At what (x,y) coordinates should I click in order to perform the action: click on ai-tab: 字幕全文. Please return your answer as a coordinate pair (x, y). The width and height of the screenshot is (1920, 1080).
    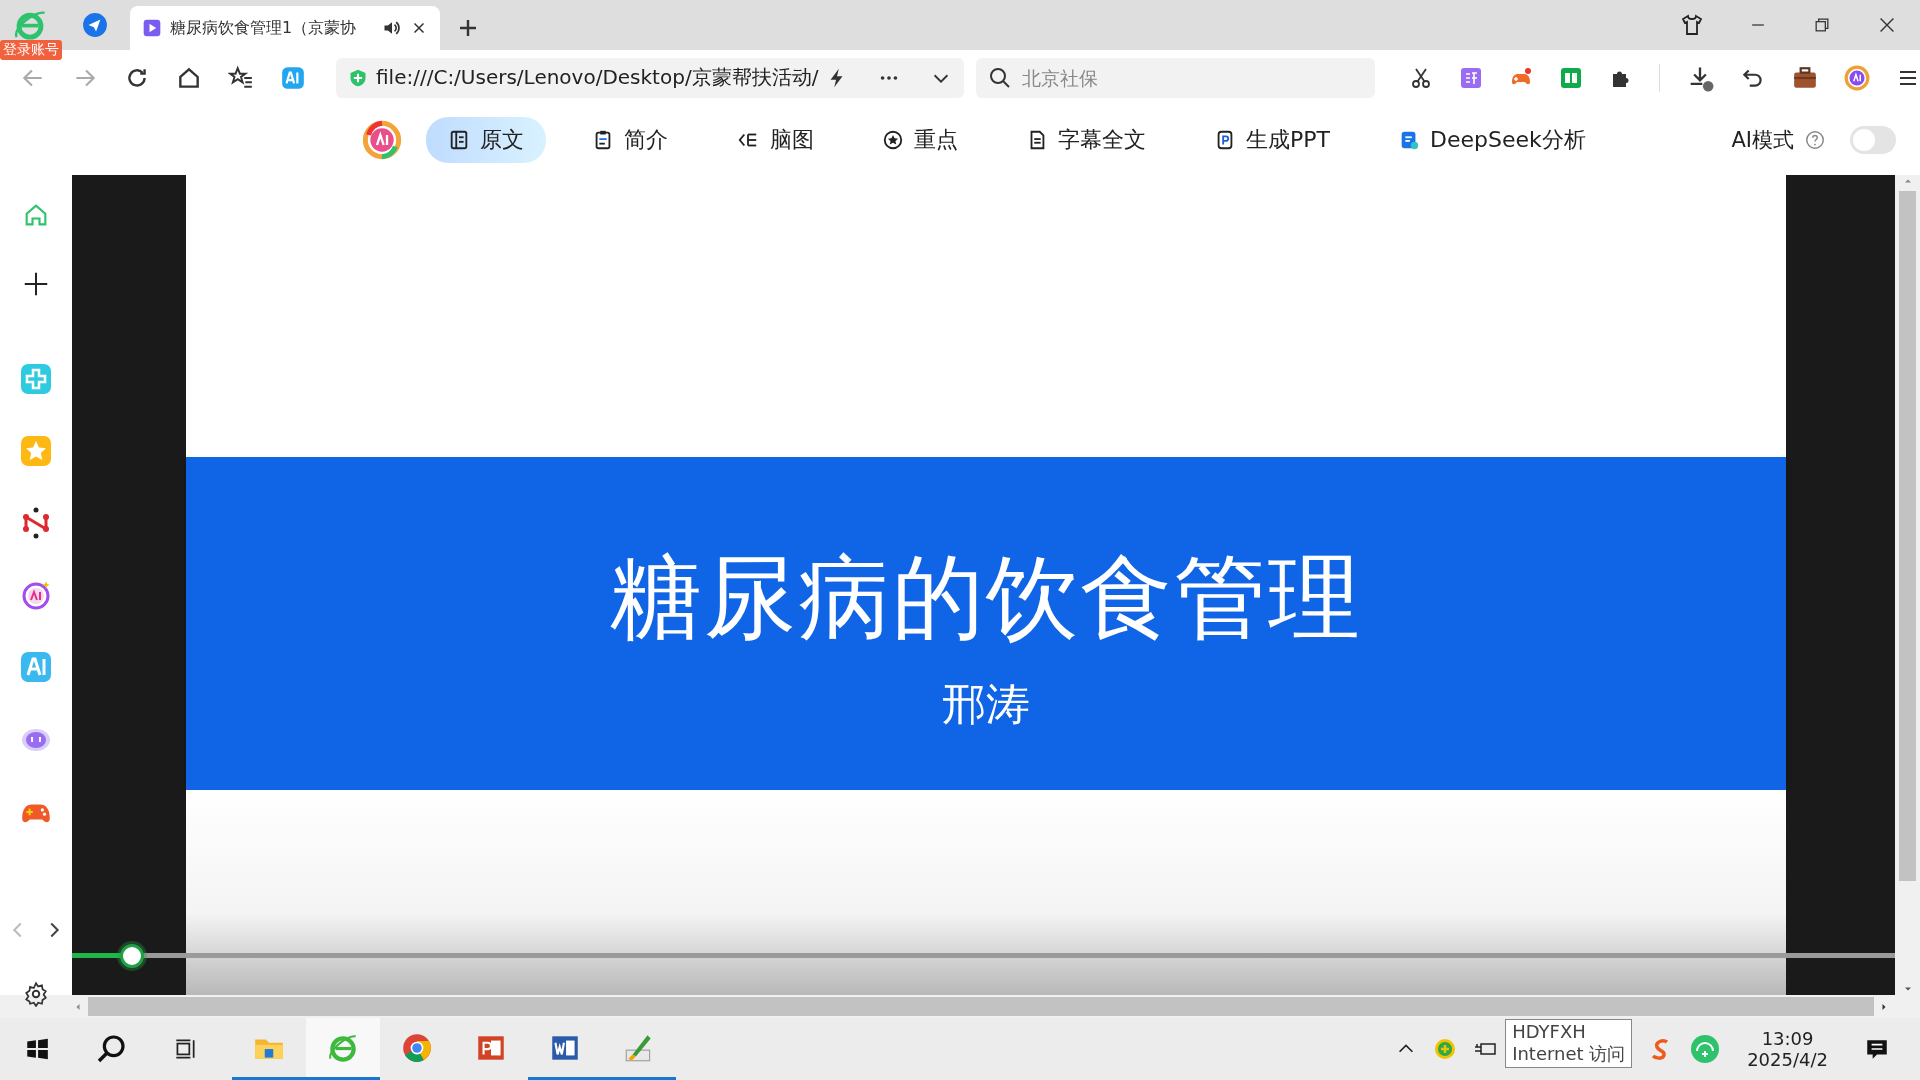
    Looking at the image, I should click on (1086, 140).